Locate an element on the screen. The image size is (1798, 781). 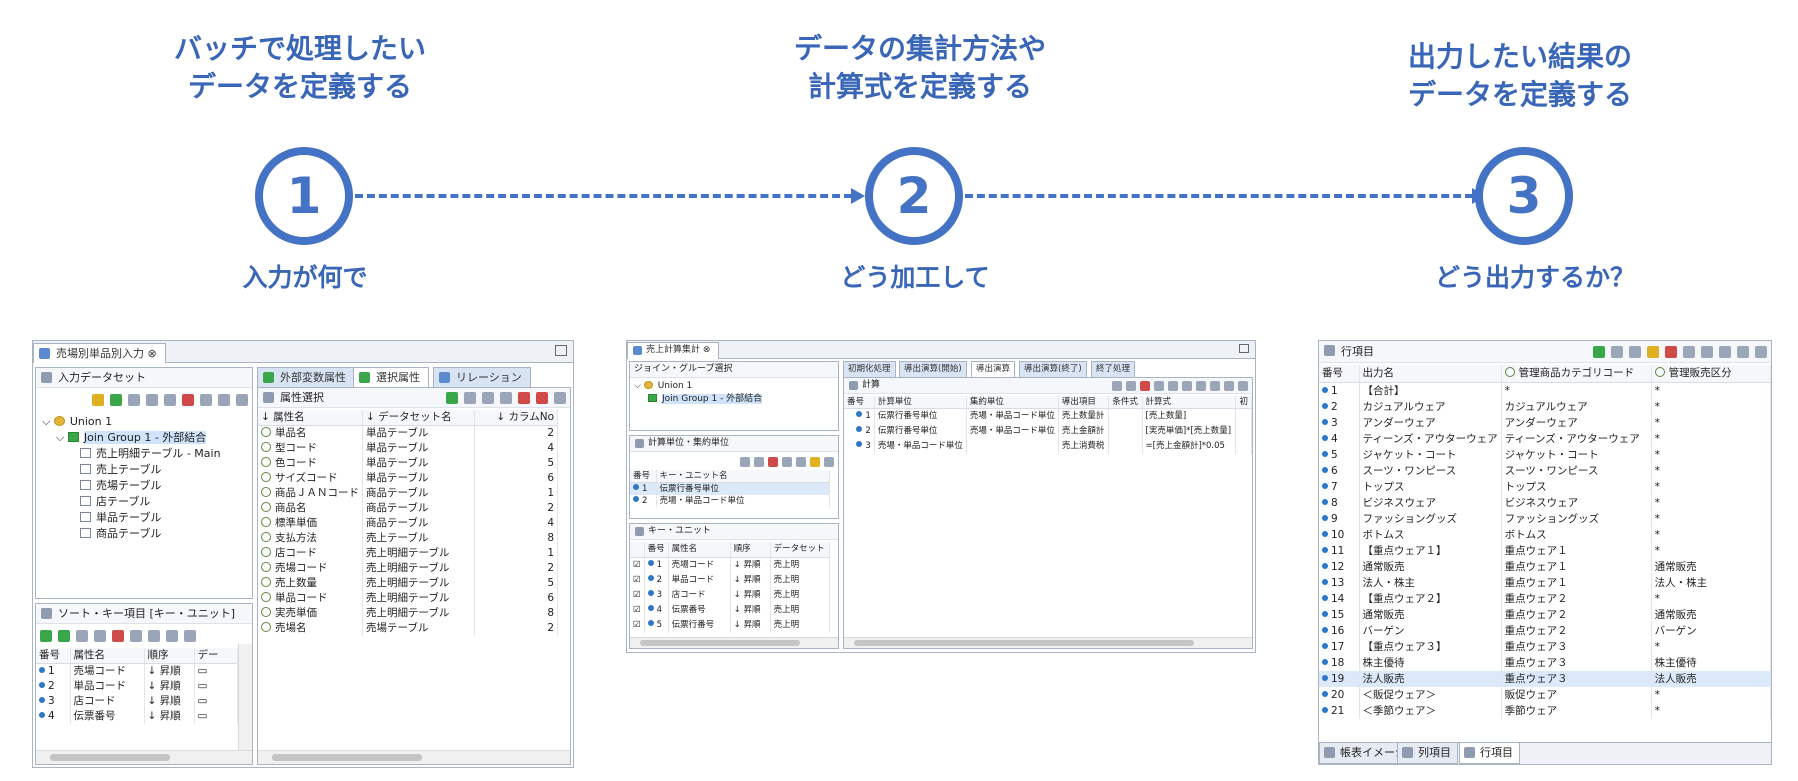
table-row: ☑ 4 伝票番号 ↓ 昇順 売上明 is located at coordinates (730, 610).